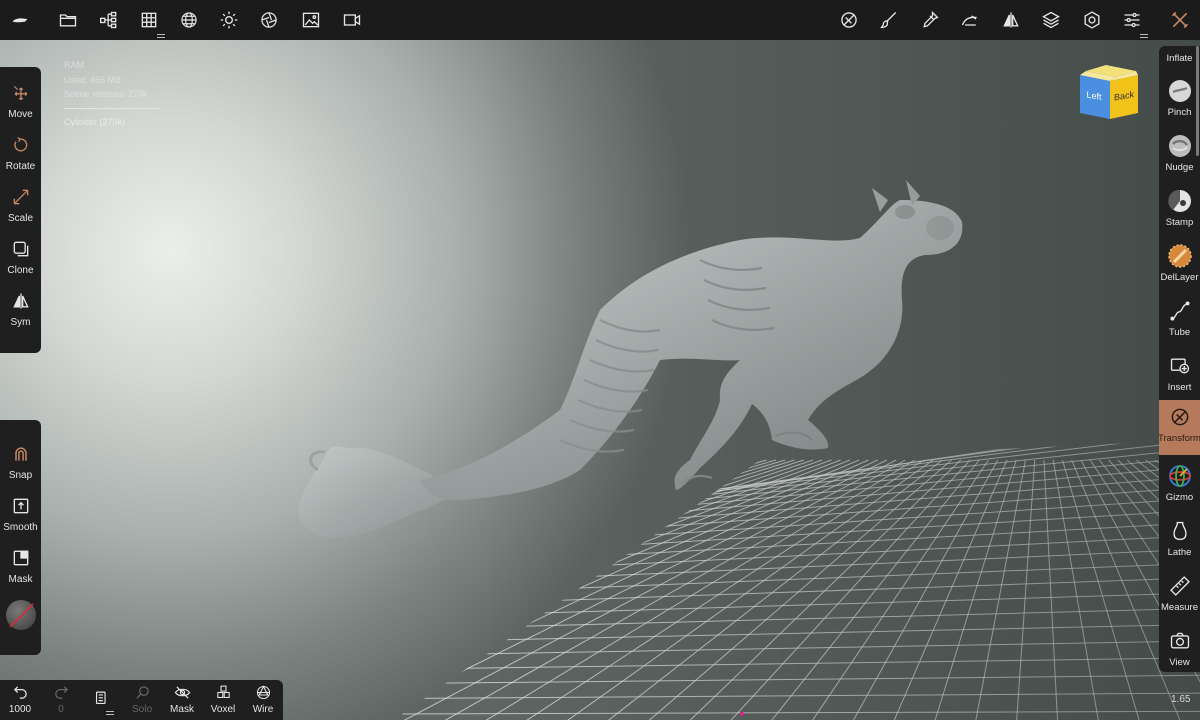 The width and height of the screenshot is (1200, 720). I want to click on smooth-toggle: Smooth, so click(20, 516).